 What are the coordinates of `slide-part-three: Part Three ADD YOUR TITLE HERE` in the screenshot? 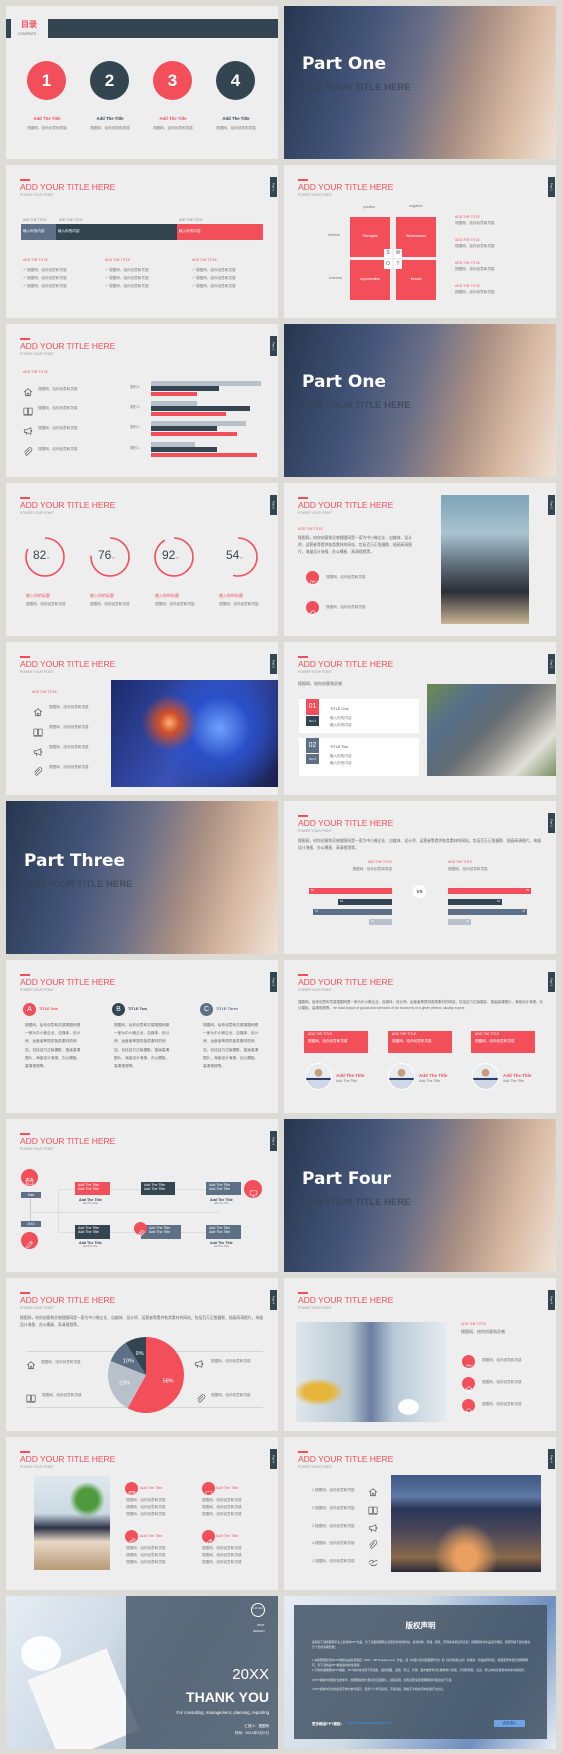 It's located at (142, 877).